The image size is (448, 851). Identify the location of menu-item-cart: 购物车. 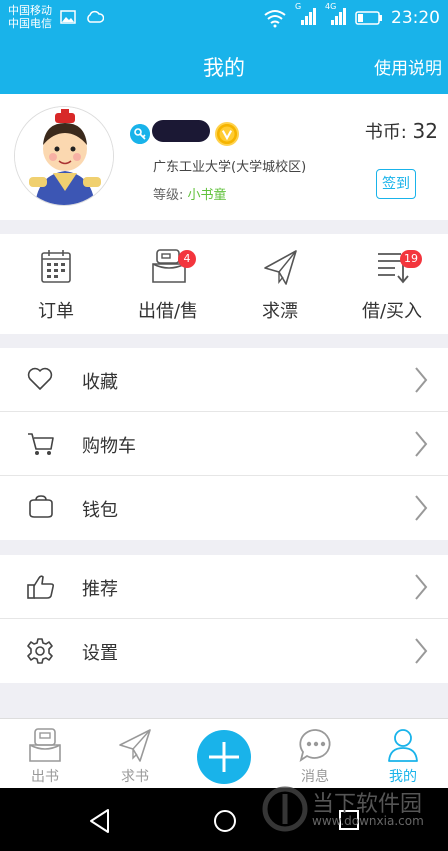
(224, 444).